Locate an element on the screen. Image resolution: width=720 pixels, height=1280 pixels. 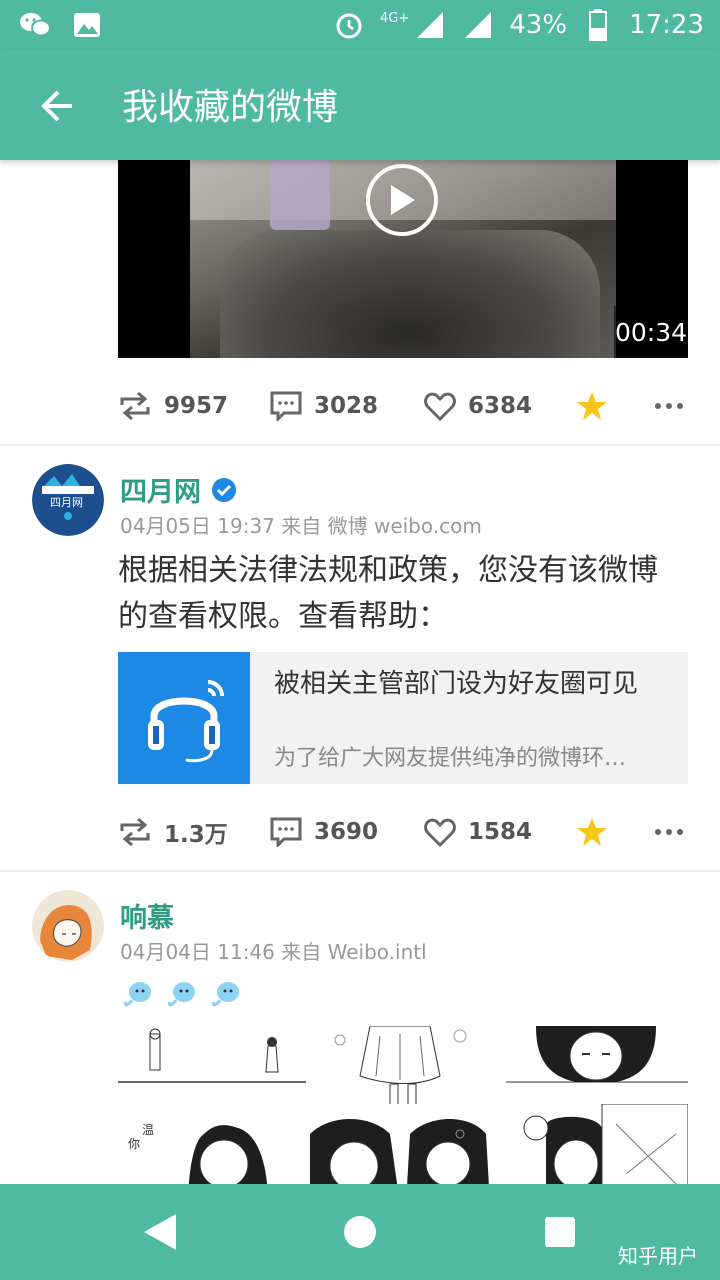
back-button is located at coordinates (56, 106).